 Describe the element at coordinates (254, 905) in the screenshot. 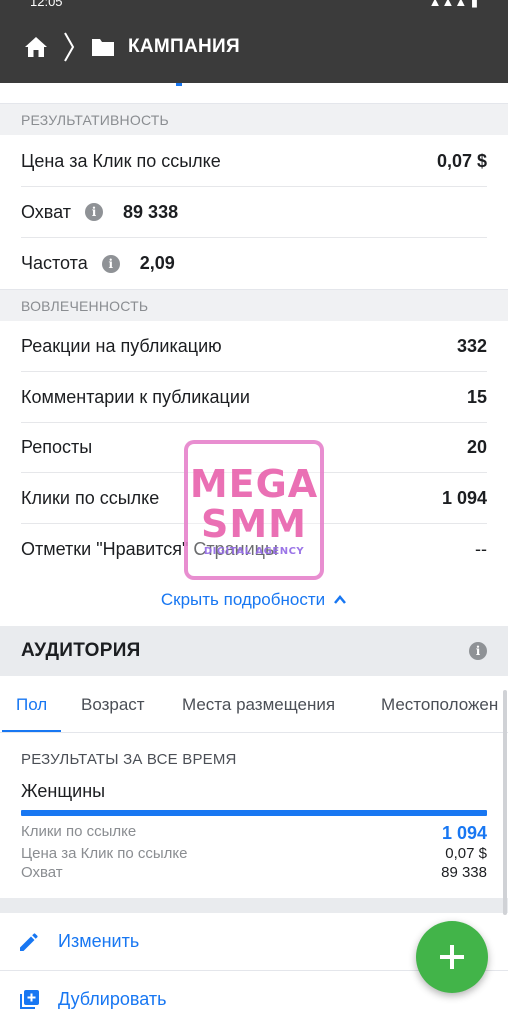

I see `section-gap` at that location.